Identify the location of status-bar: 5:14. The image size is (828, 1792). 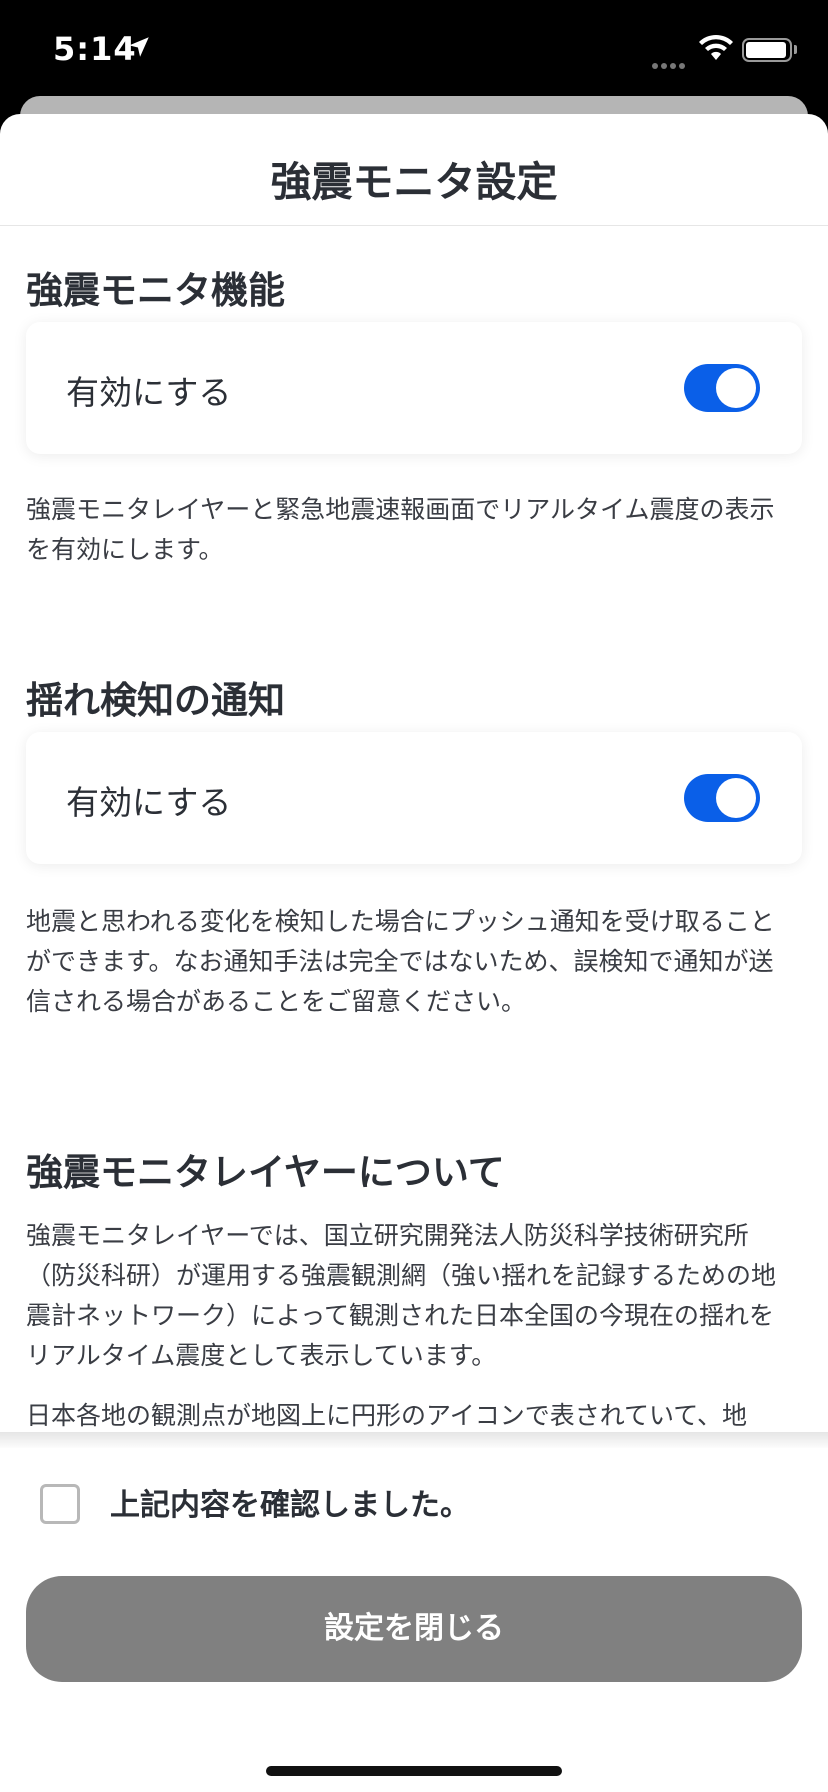
(414, 48).